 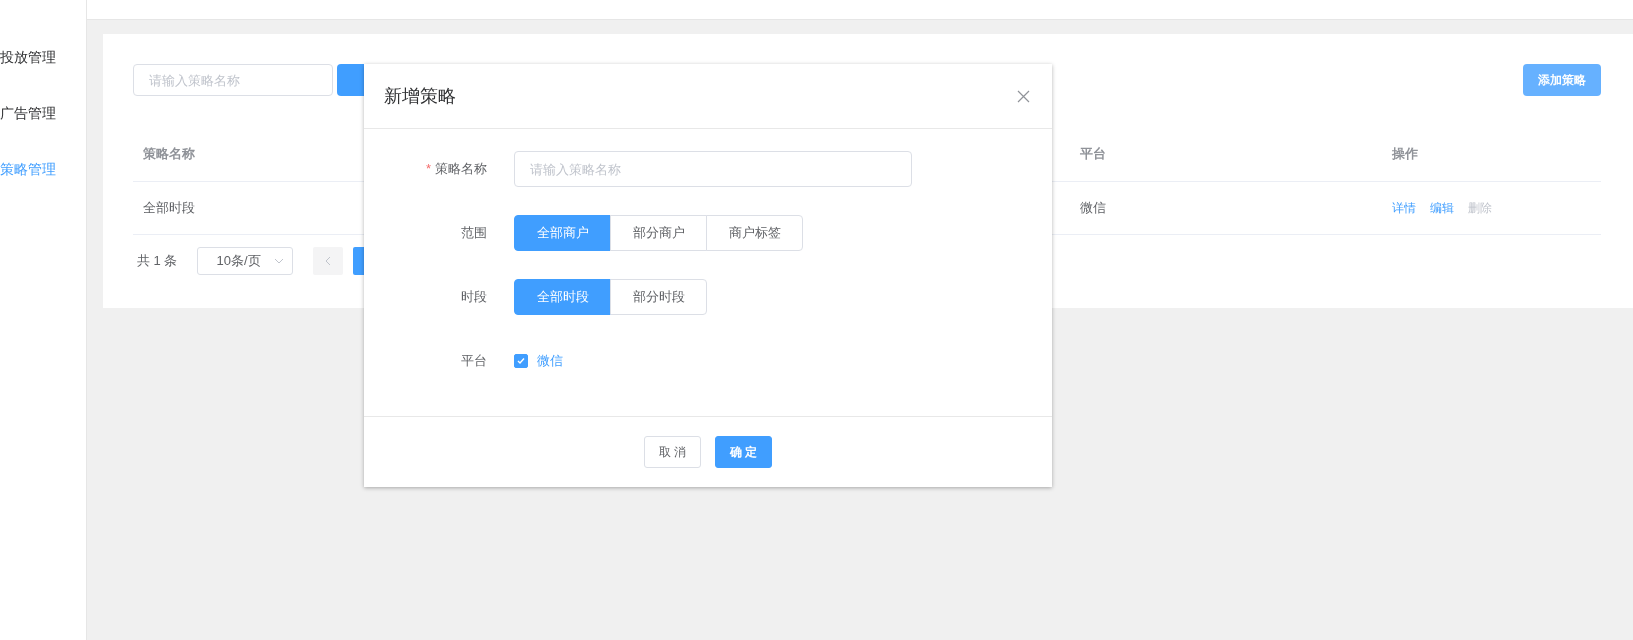 What do you see at coordinates (1226, 154) in the screenshot?
I see `column-header: 平台` at bounding box center [1226, 154].